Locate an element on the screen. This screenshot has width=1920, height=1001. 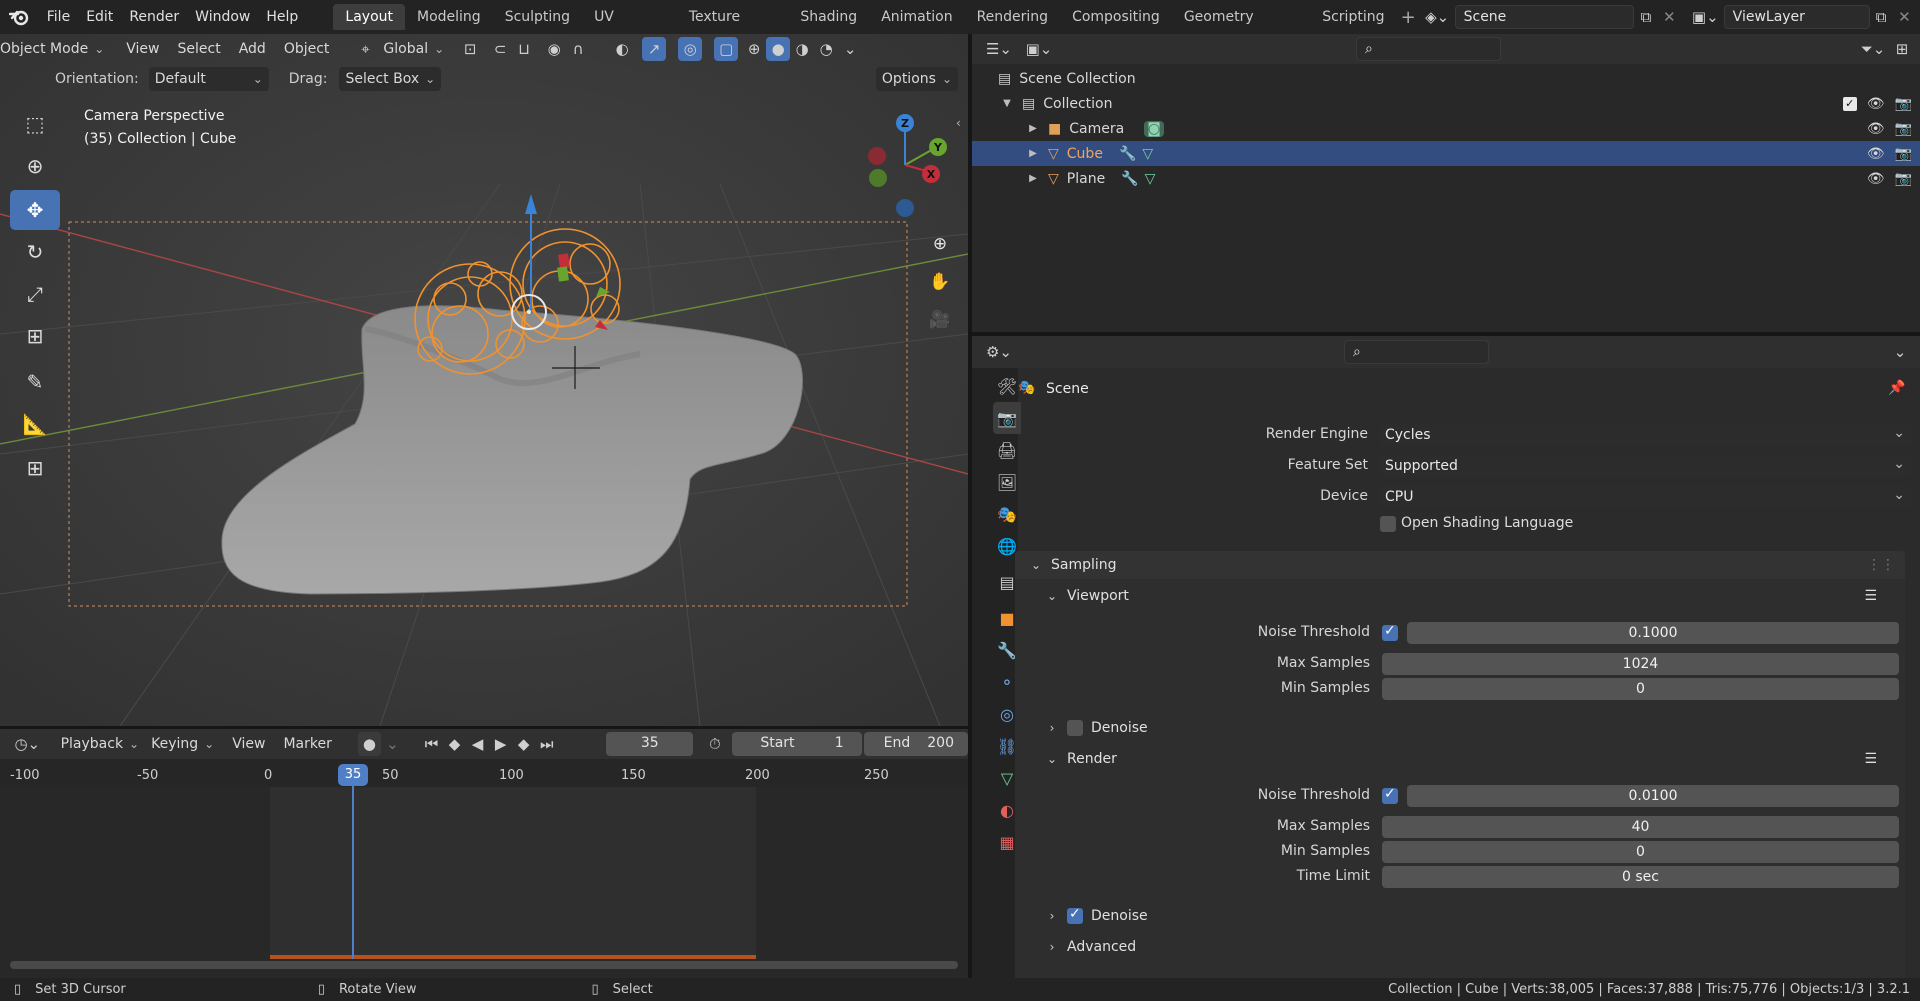
tab-modeling: Modeling is located at coordinates (449, 17).